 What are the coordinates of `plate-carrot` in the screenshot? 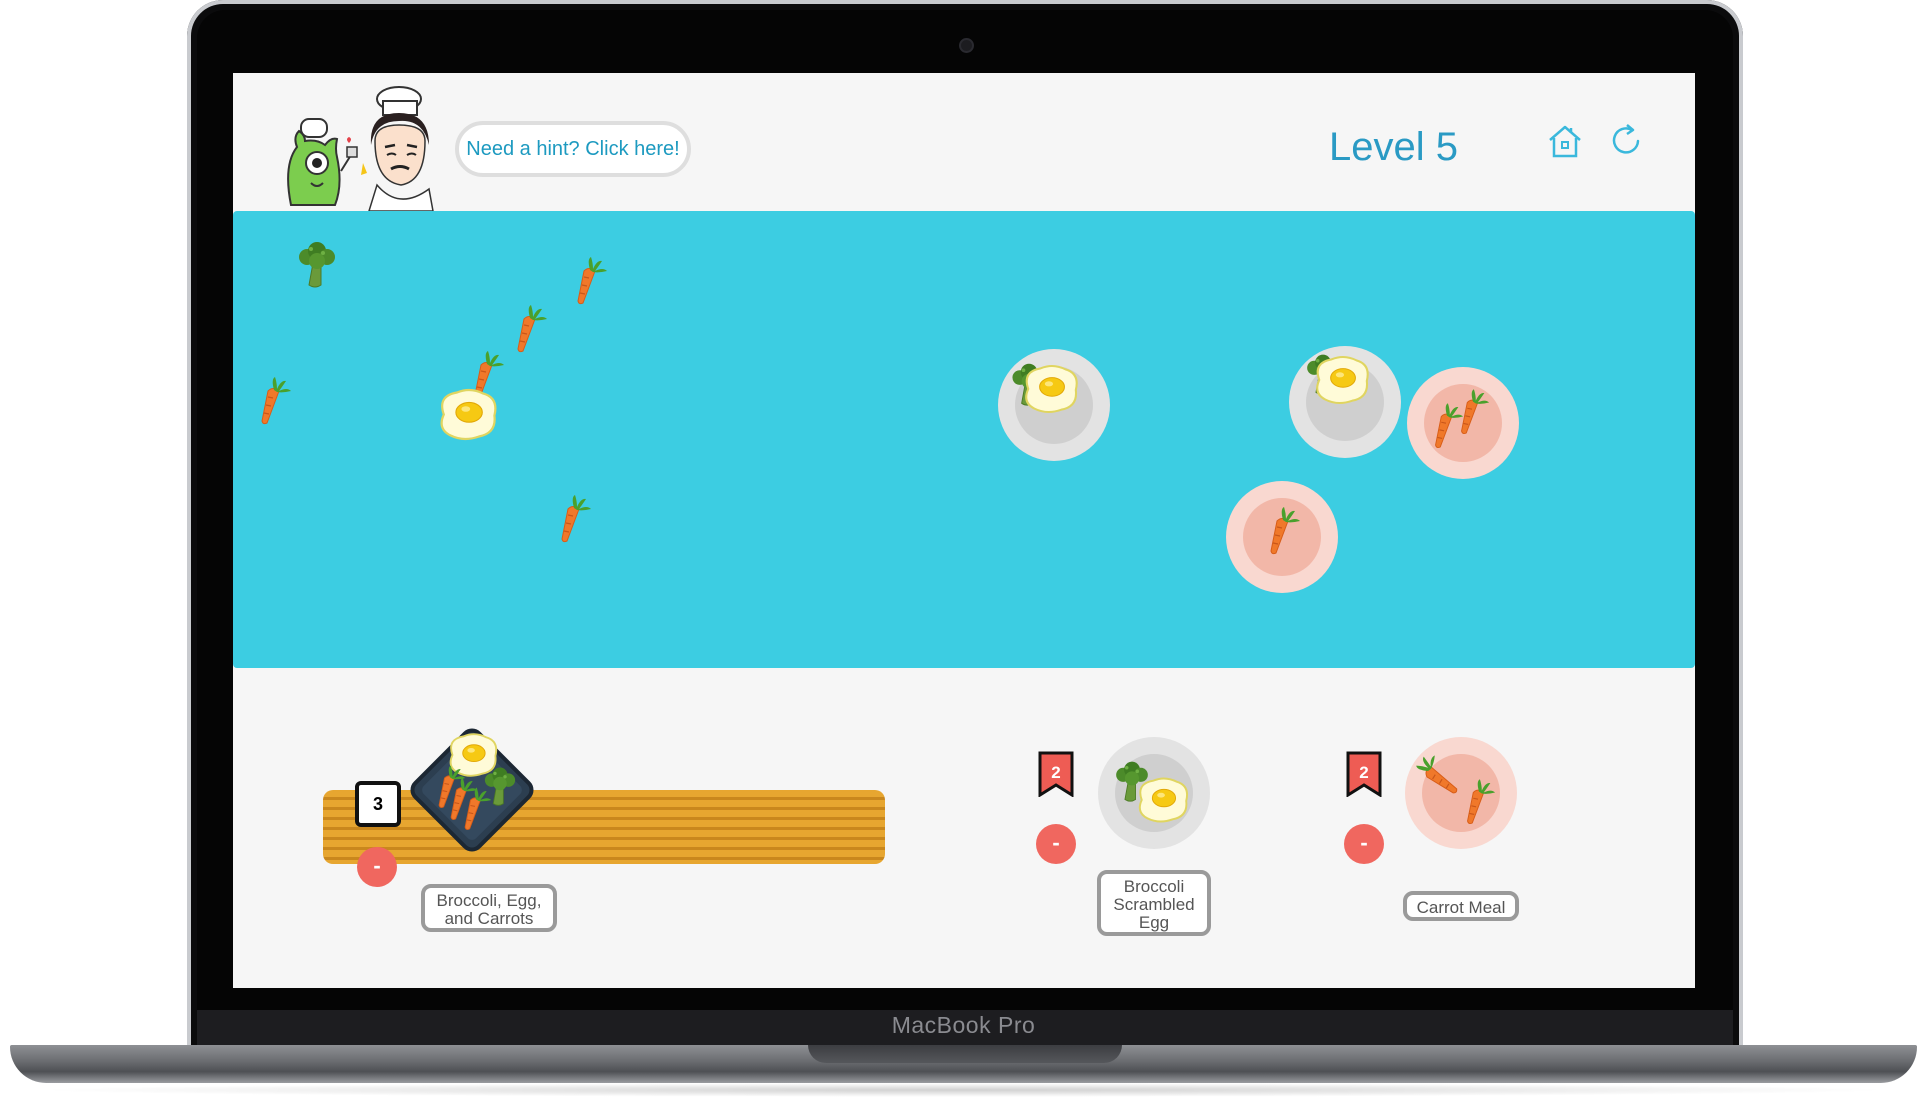 It's located at (1282, 537).